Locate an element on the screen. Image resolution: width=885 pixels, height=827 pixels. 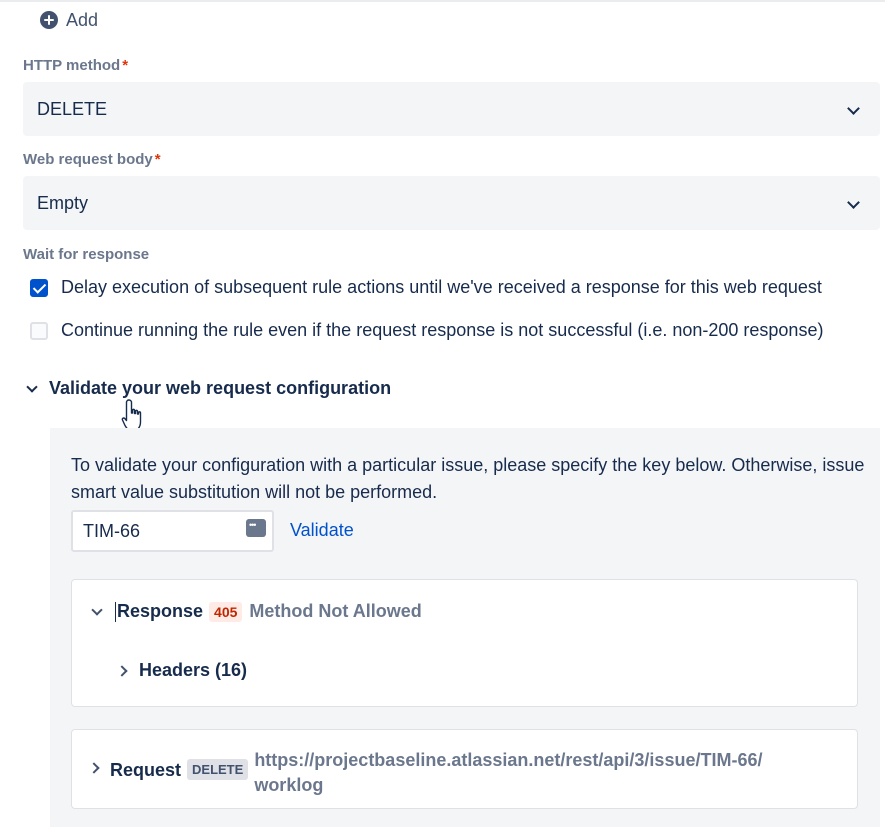
validate-section-title: Validate your web request configuration is located at coordinates (220, 388).